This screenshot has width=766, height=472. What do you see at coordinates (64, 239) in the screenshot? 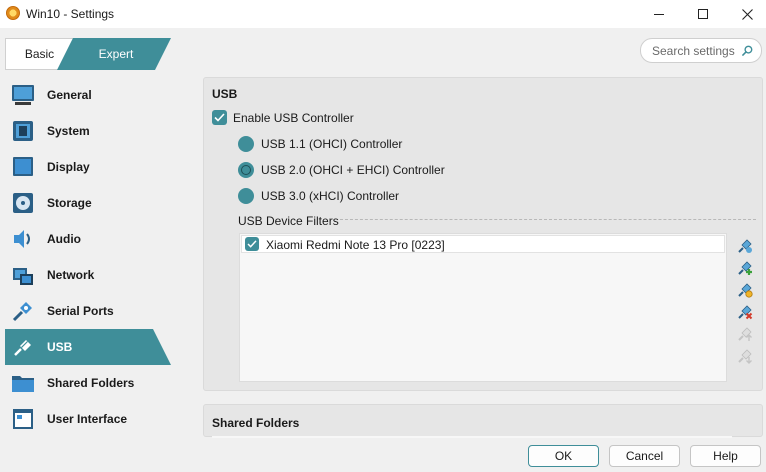
I see `sidebar-item-label: Audio` at bounding box center [64, 239].